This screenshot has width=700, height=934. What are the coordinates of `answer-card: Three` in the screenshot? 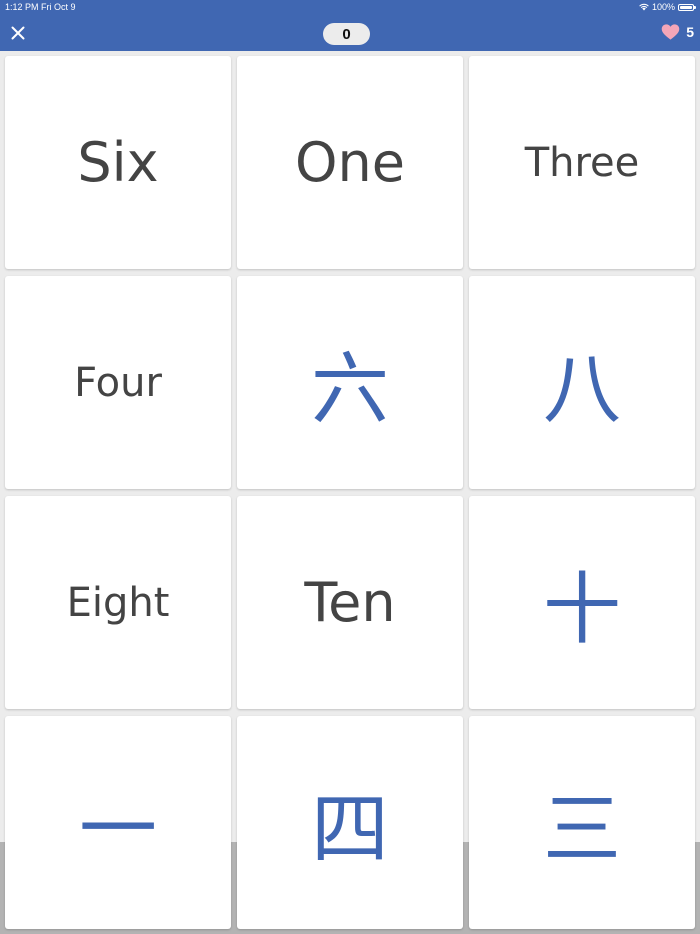 It's located at (582, 162).